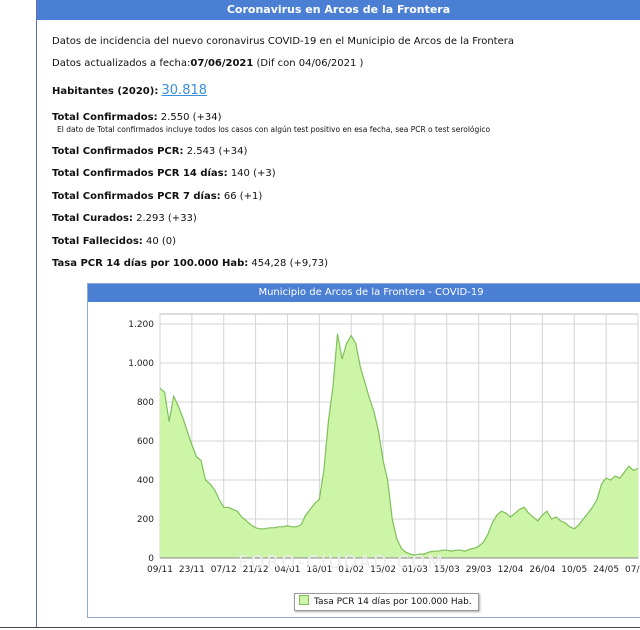 The image size is (640, 630). Describe the element at coordinates (145, 481) in the screenshot. I see `y-tick-label: 400` at that location.